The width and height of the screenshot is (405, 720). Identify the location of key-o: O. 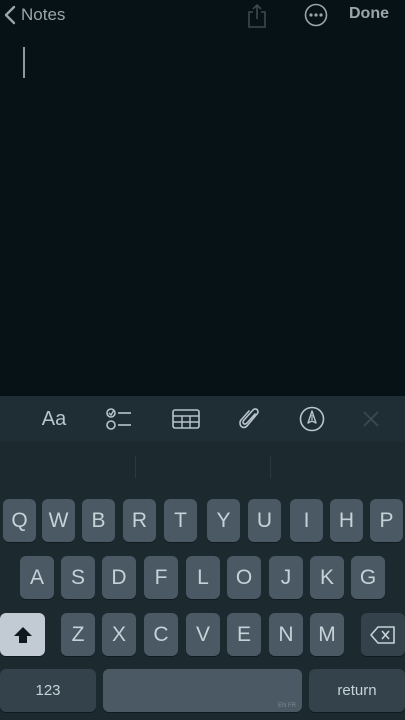
(244, 577).